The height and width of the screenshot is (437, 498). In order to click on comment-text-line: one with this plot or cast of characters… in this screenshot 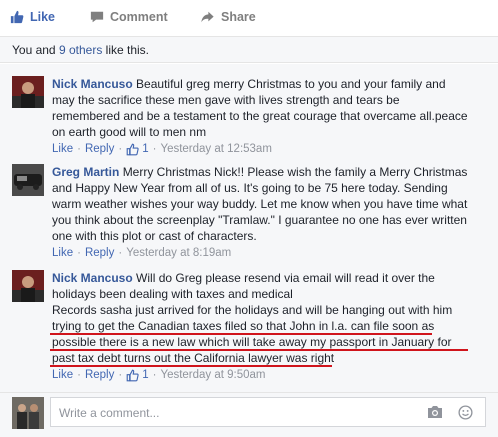, I will do `click(154, 236)`.